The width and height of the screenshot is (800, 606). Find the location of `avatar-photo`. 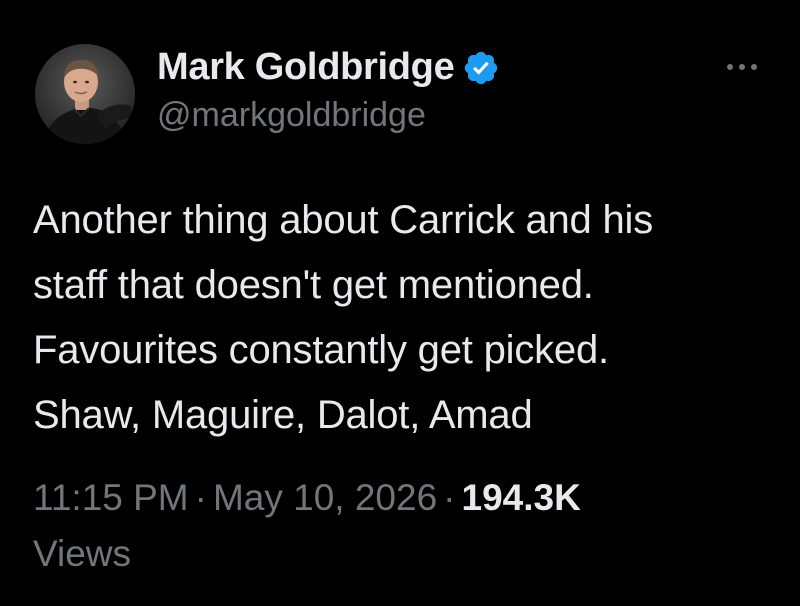

avatar-photo is located at coordinates (85, 94).